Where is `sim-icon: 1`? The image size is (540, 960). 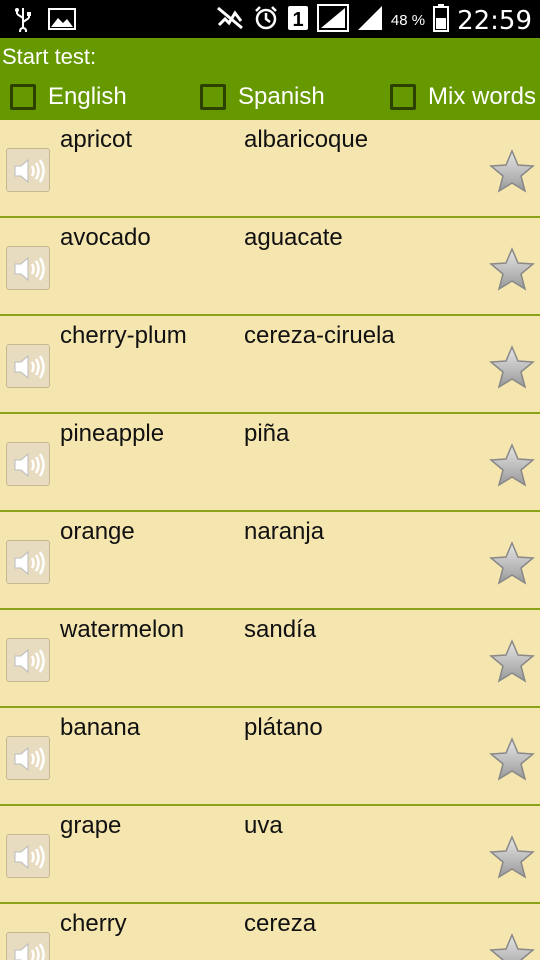 sim-icon: 1 is located at coordinates (298, 20).